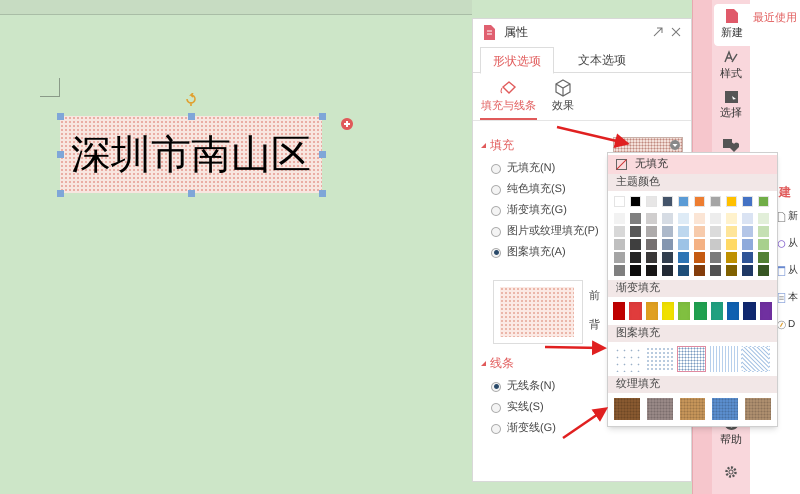 The height and width of the screenshot is (494, 800). What do you see at coordinates (587, 210) in the screenshot?
I see `radio-option: 渐变填充(G)` at bounding box center [587, 210].